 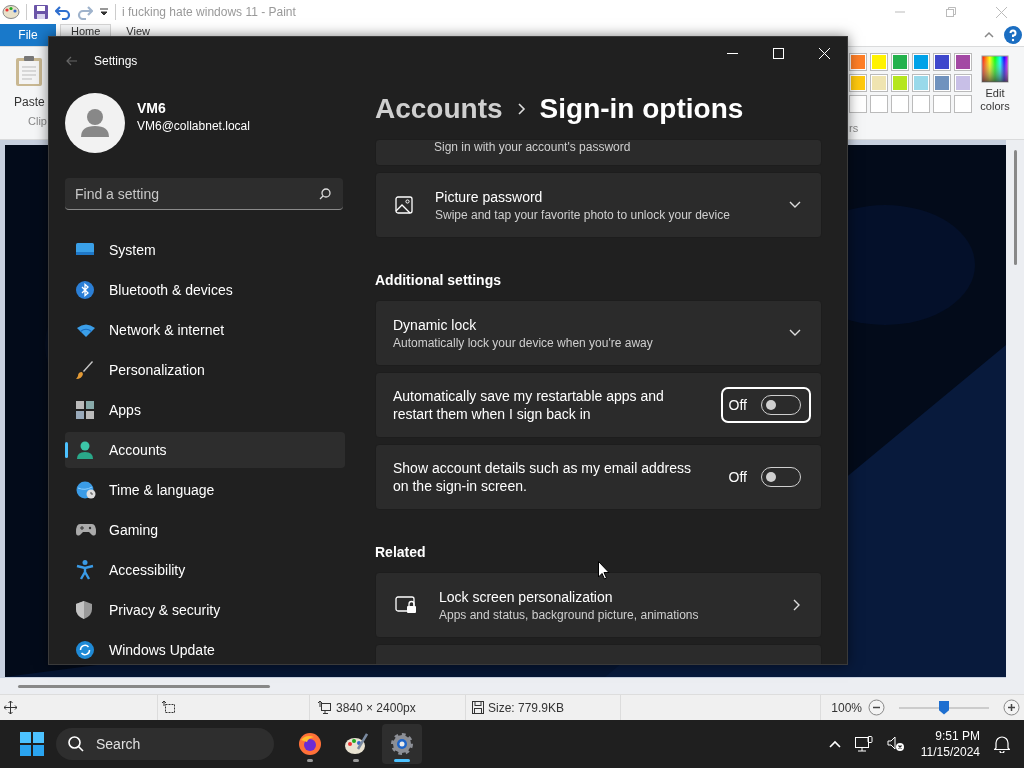 What do you see at coordinates (85, 650) in the screenshot?
I see `update-icon` at bounding box center [85, 650].